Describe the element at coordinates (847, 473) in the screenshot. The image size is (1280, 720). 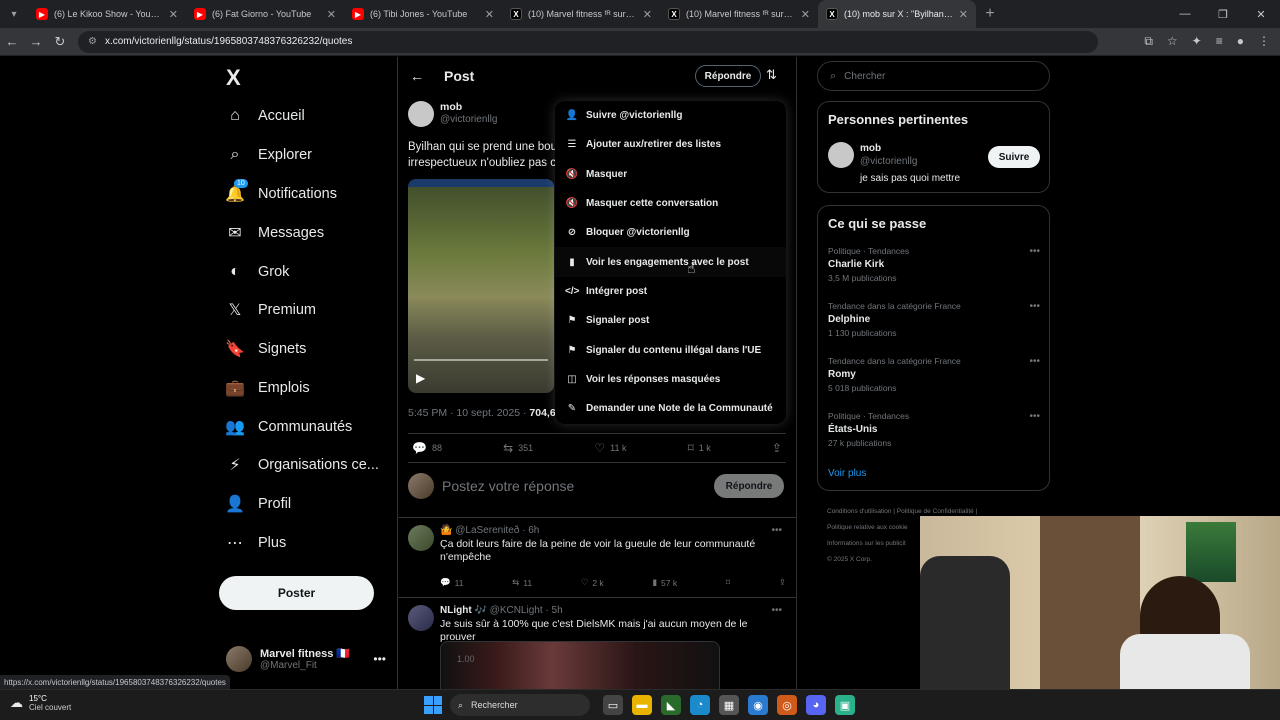
I see `see-more-link: Voir plus` at that location.